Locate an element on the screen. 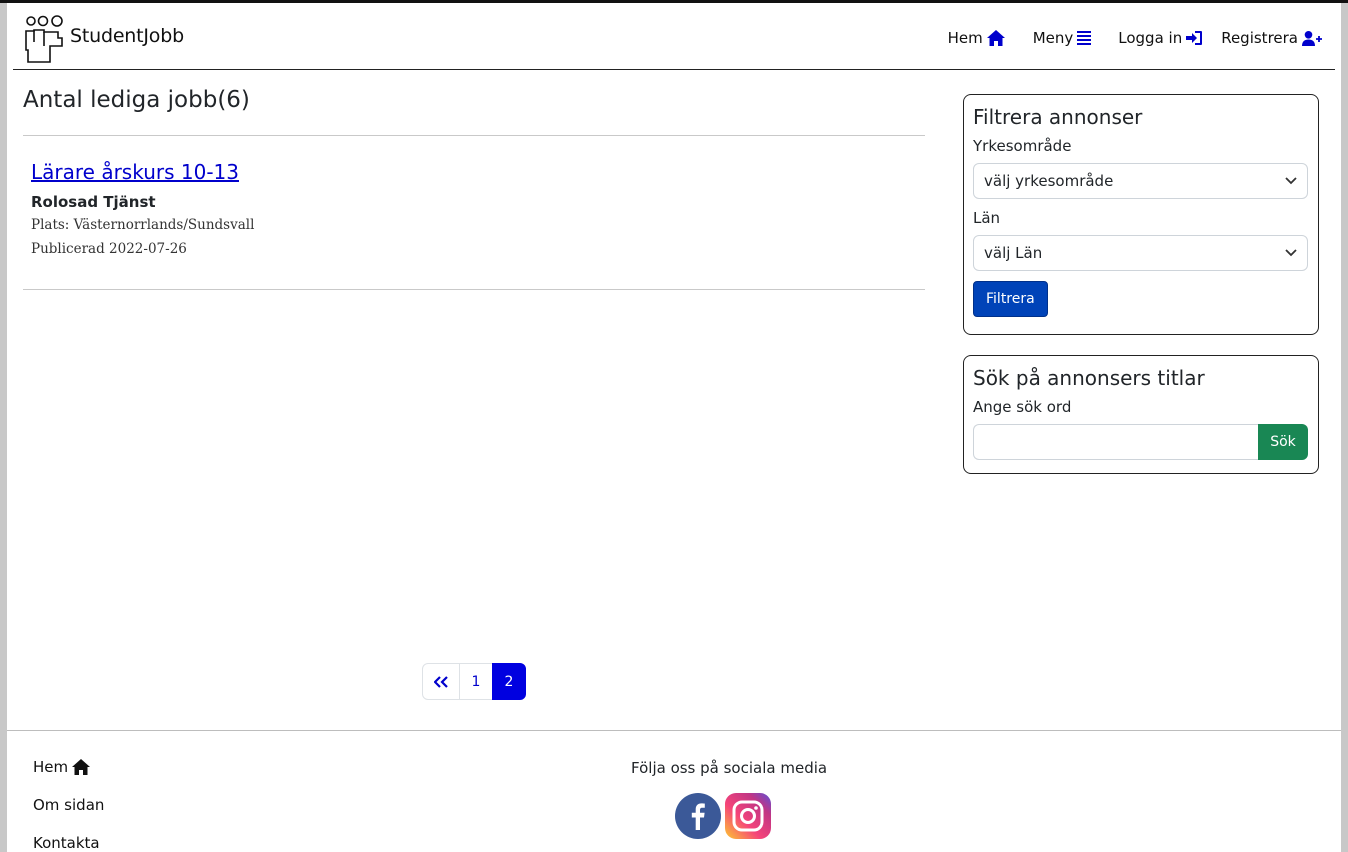  search-title: Sök på annonsers titlar is located at coordinates (1089, 378).